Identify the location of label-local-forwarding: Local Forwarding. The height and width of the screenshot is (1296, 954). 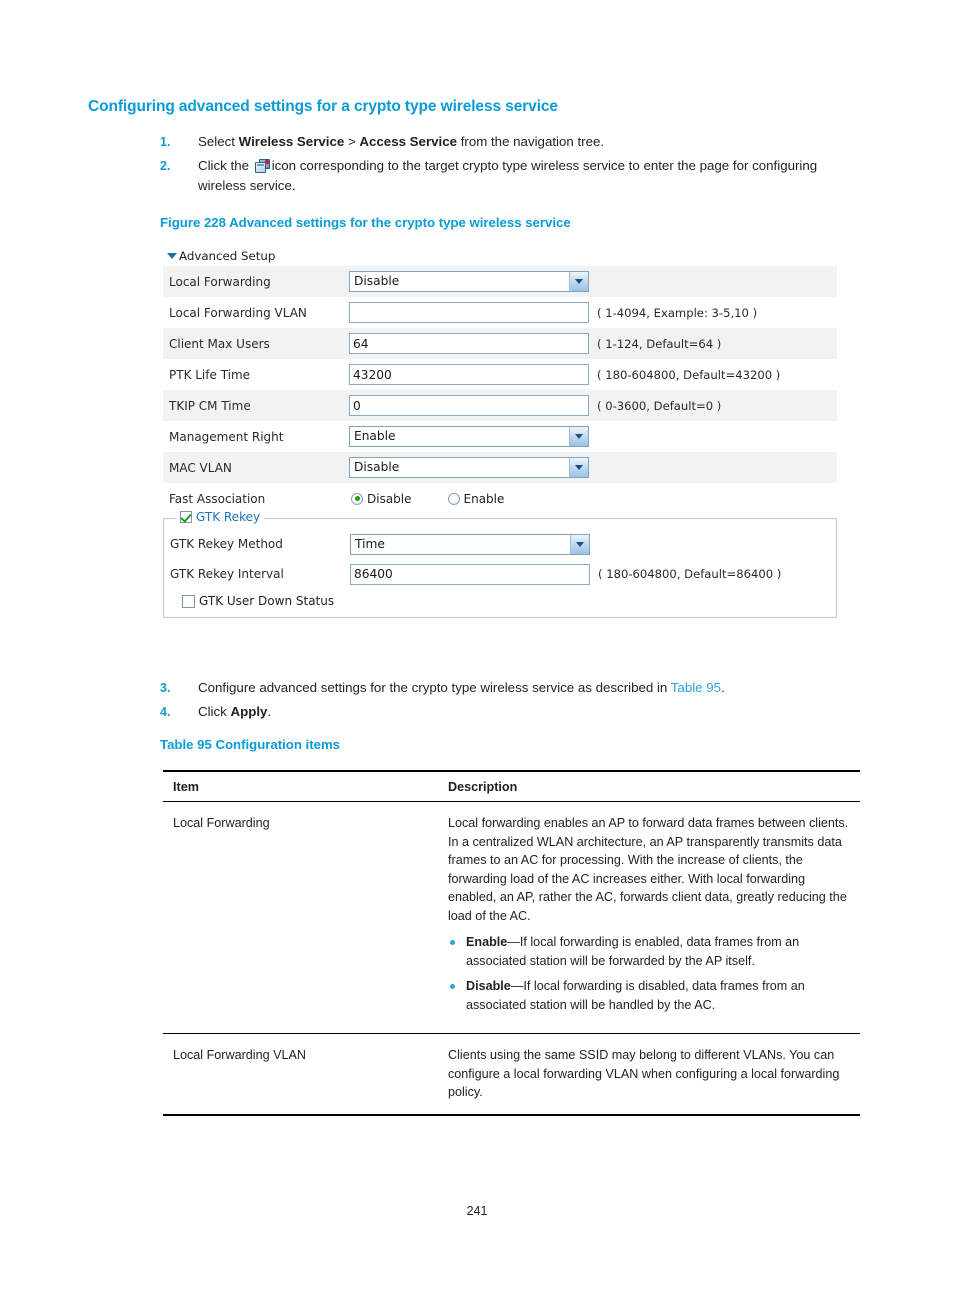
(220, 281).